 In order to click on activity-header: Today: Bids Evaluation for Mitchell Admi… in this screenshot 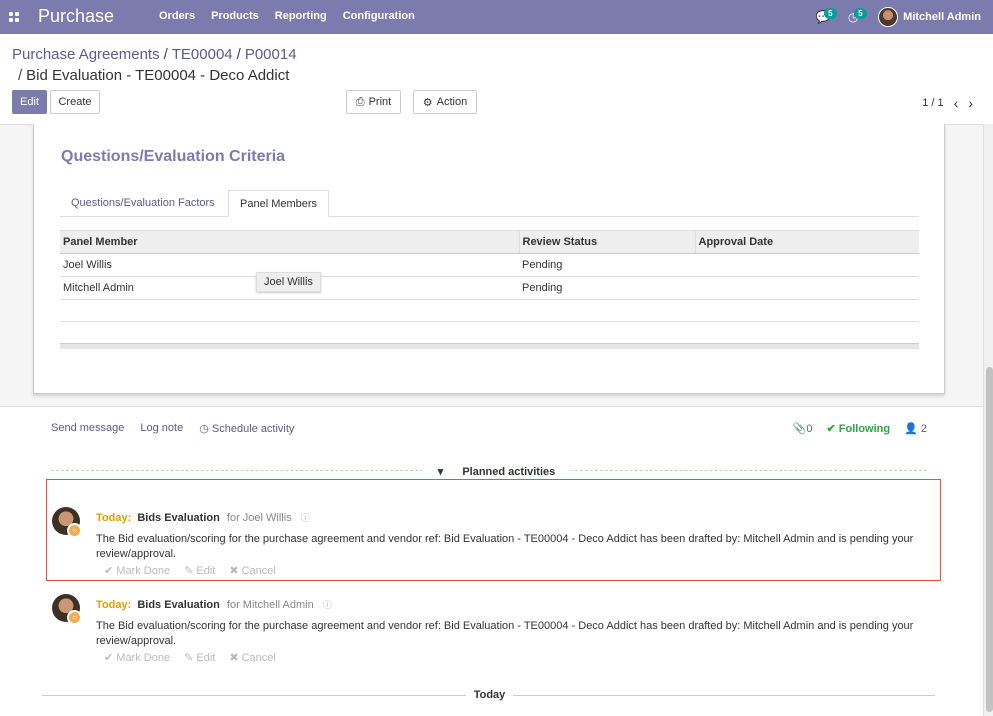, I will do `click(214, 604)`.